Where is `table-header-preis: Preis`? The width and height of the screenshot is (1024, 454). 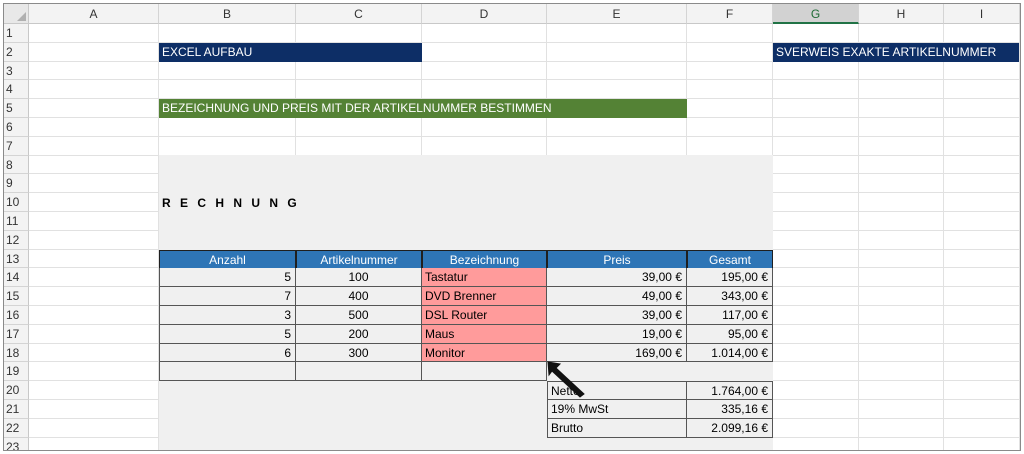 table-header-preis: Preis is located at coordinates (617, 259).